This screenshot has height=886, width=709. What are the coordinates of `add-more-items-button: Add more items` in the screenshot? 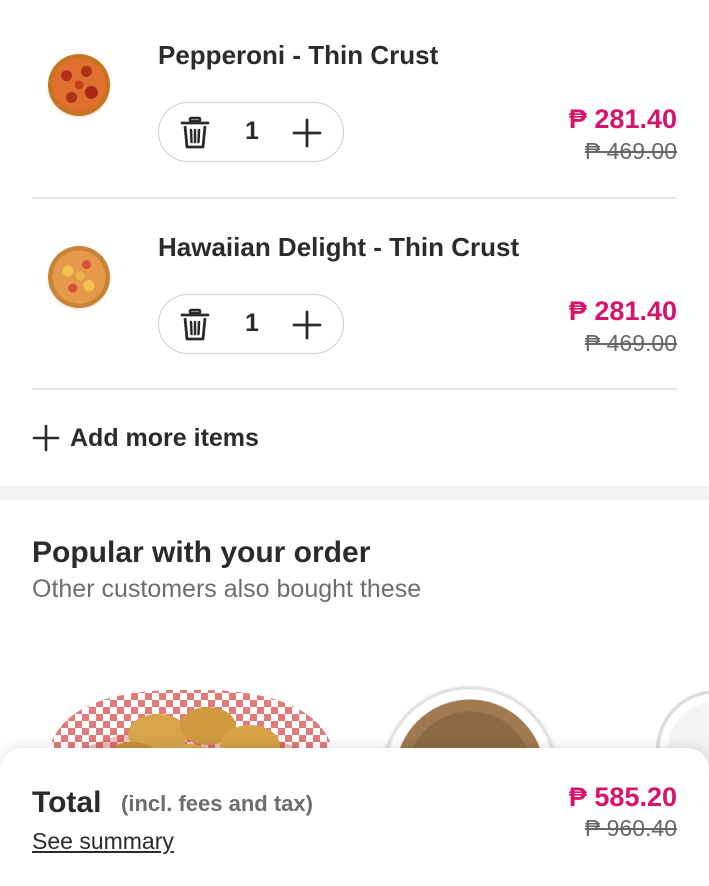 It's located at (145, 438).